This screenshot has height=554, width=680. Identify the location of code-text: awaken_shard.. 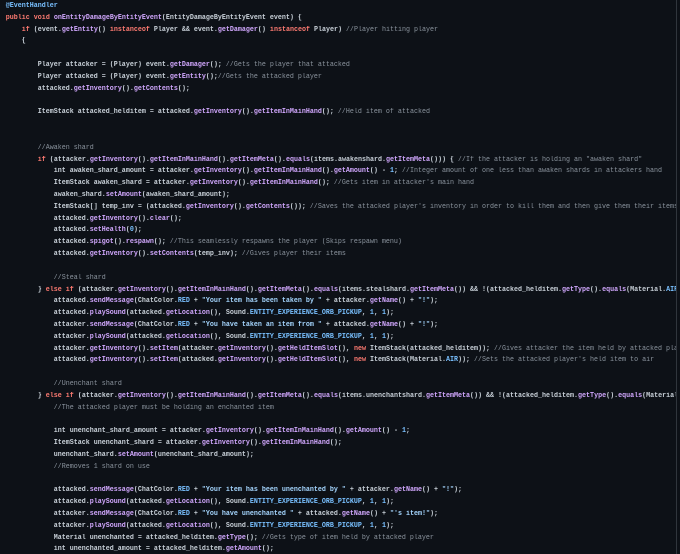
(55, 195).